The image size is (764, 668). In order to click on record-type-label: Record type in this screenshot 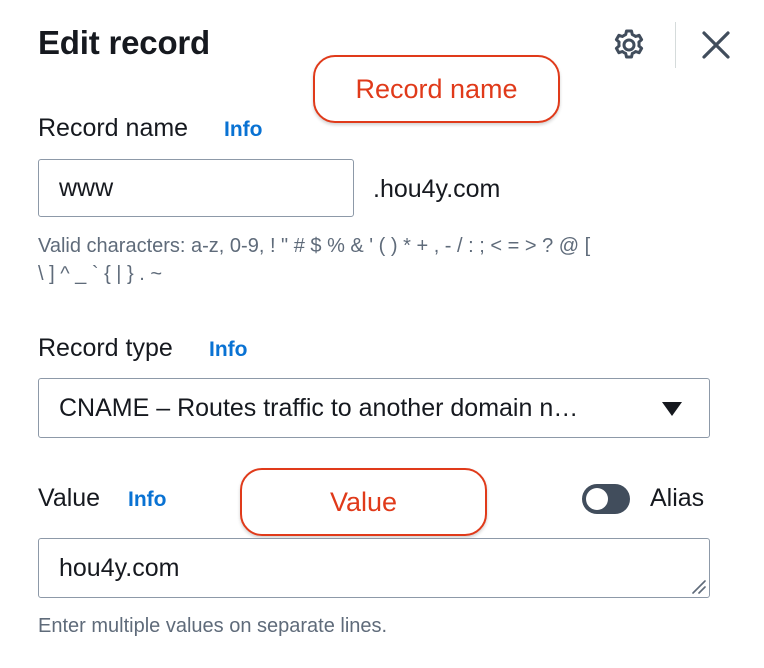, I will do `click(105, 348)`.